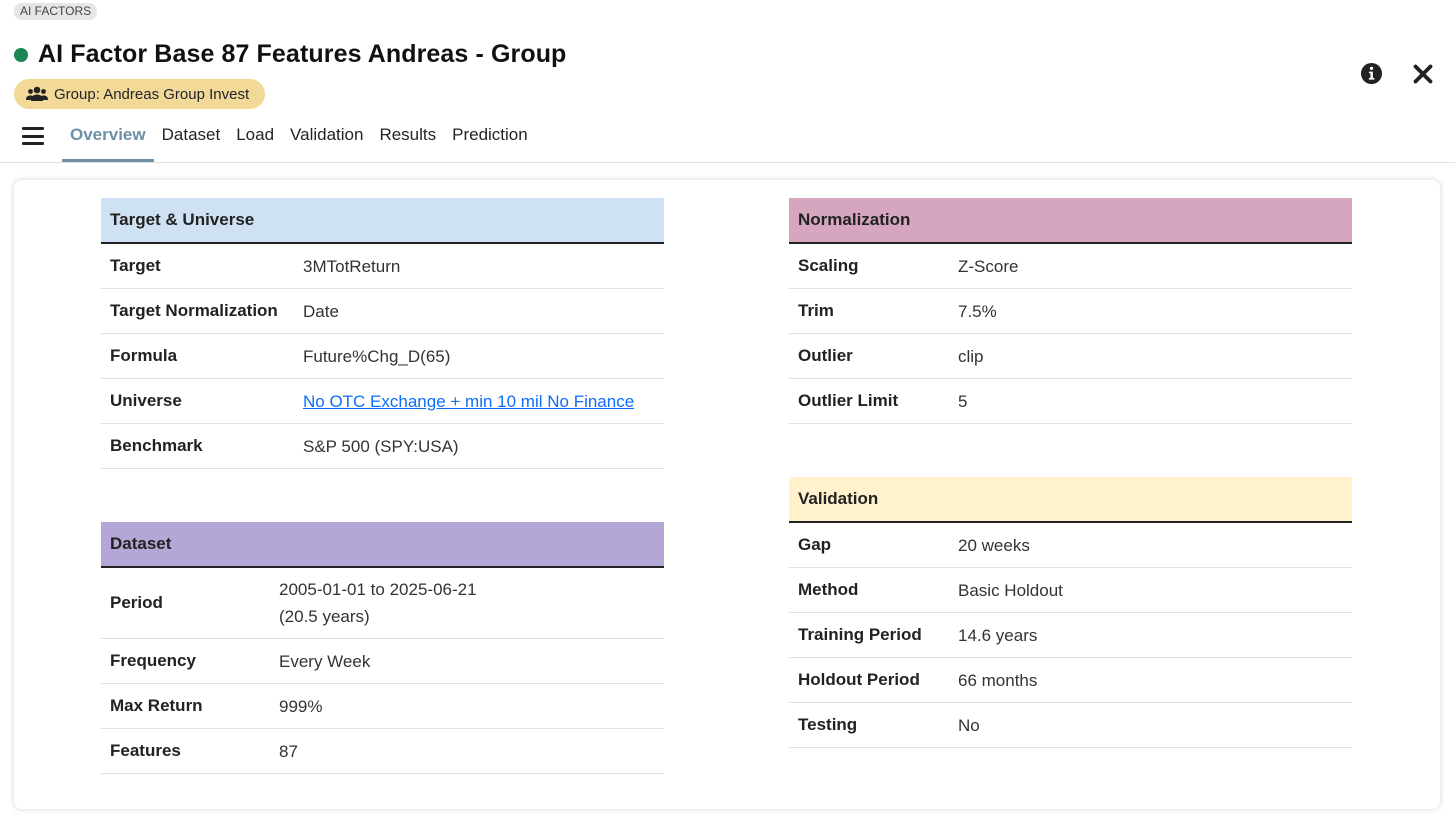 The width and height of the screenshot is (1455, 821). Describe the element at coordinates (988, 266) in the screenshot. I see `row-value: Z-Score` at that location.